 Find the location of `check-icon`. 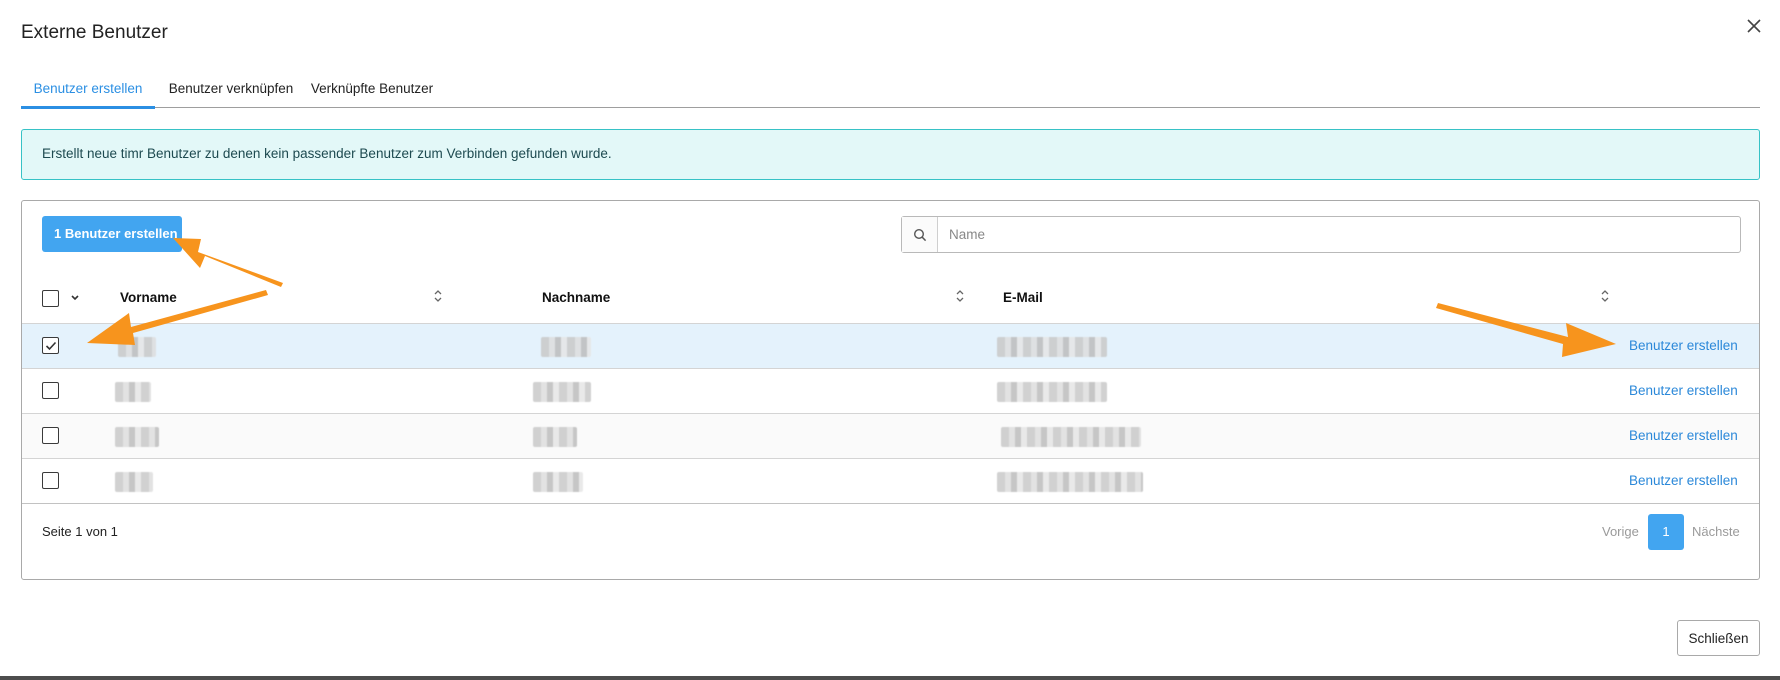

check-icon is located at coordinates (50, 345).